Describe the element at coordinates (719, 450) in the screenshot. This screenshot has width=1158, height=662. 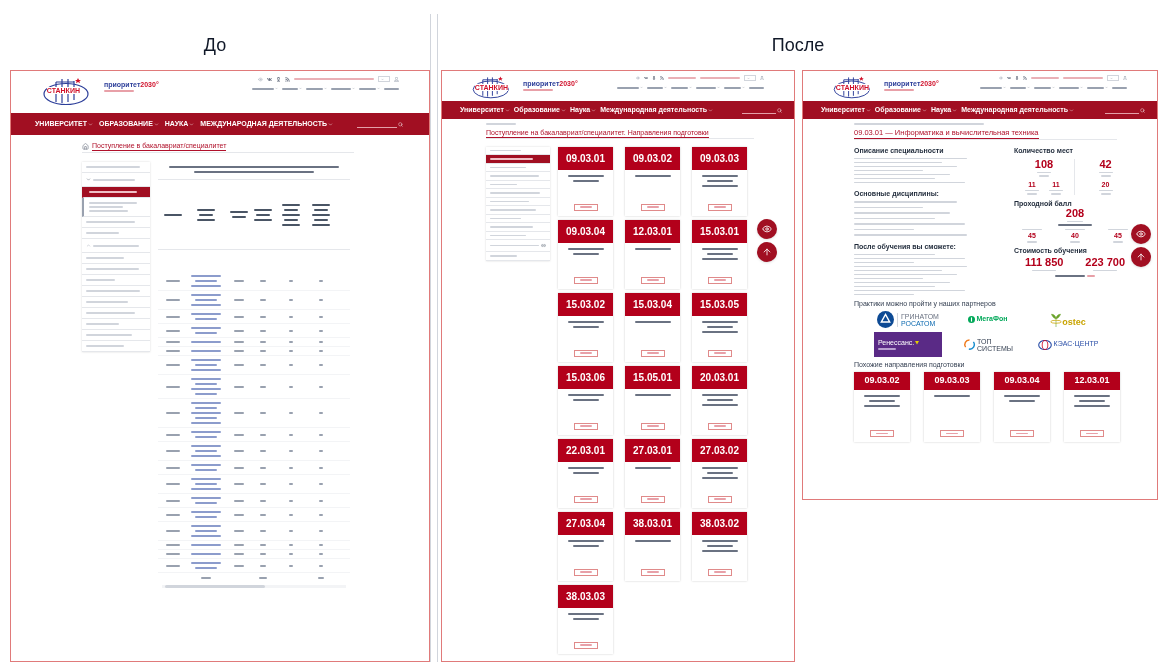
I see `program-code-banner: 27.03.02` at that location.